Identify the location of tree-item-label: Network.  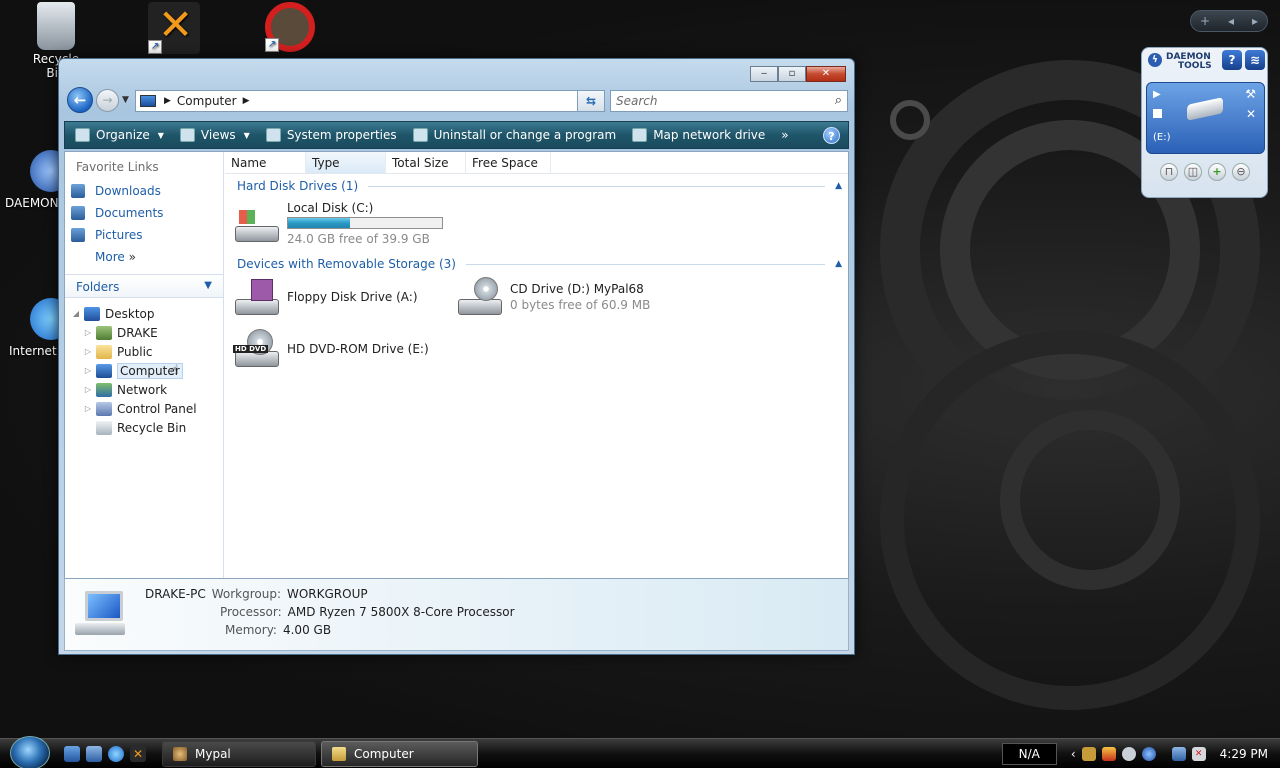
(142, 389).